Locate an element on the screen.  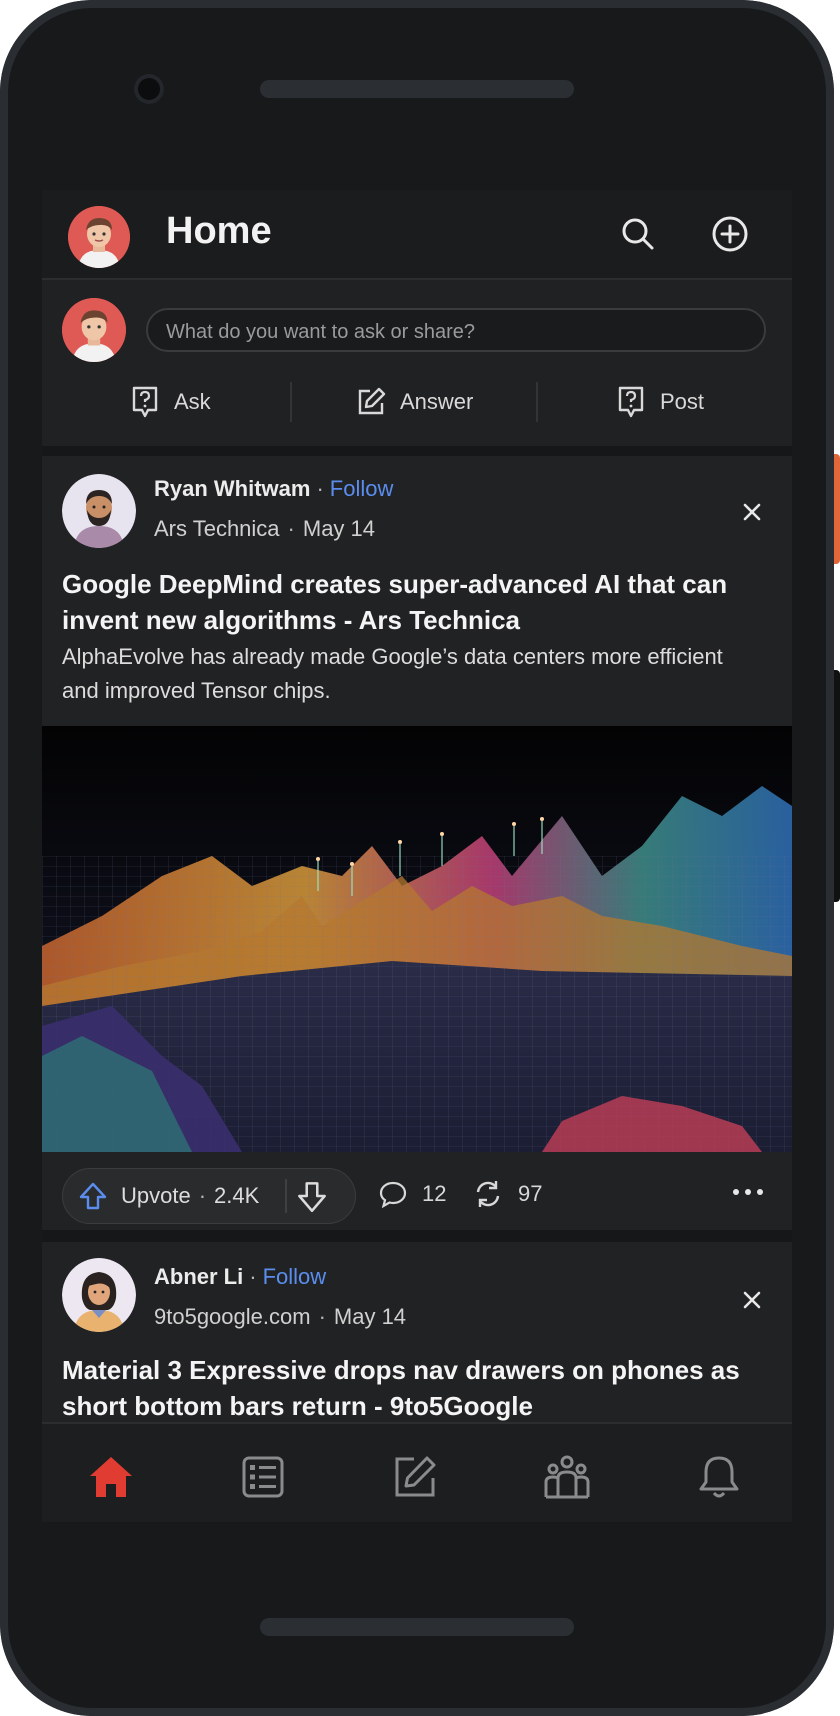
upvote-count: 2.4K is located at coordinates (237, 1195).